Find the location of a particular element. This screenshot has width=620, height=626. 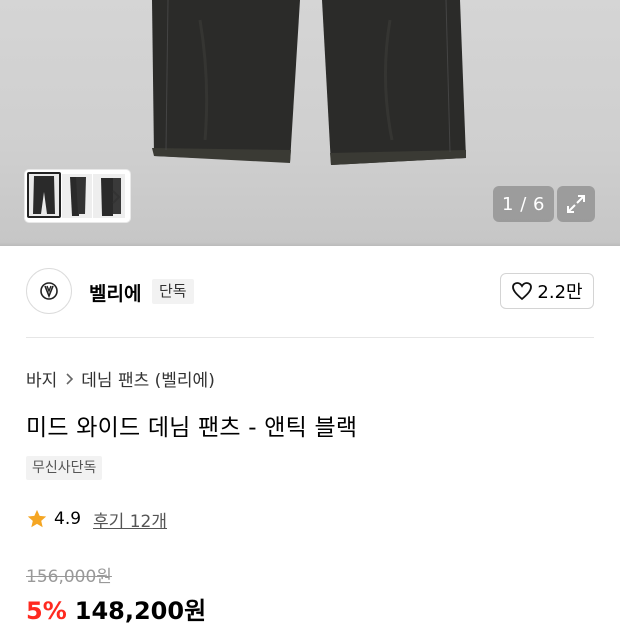

breadcrumb-item-subcategory: 데님 팬츠 (벨리에) is located at coordinates (148, 378).